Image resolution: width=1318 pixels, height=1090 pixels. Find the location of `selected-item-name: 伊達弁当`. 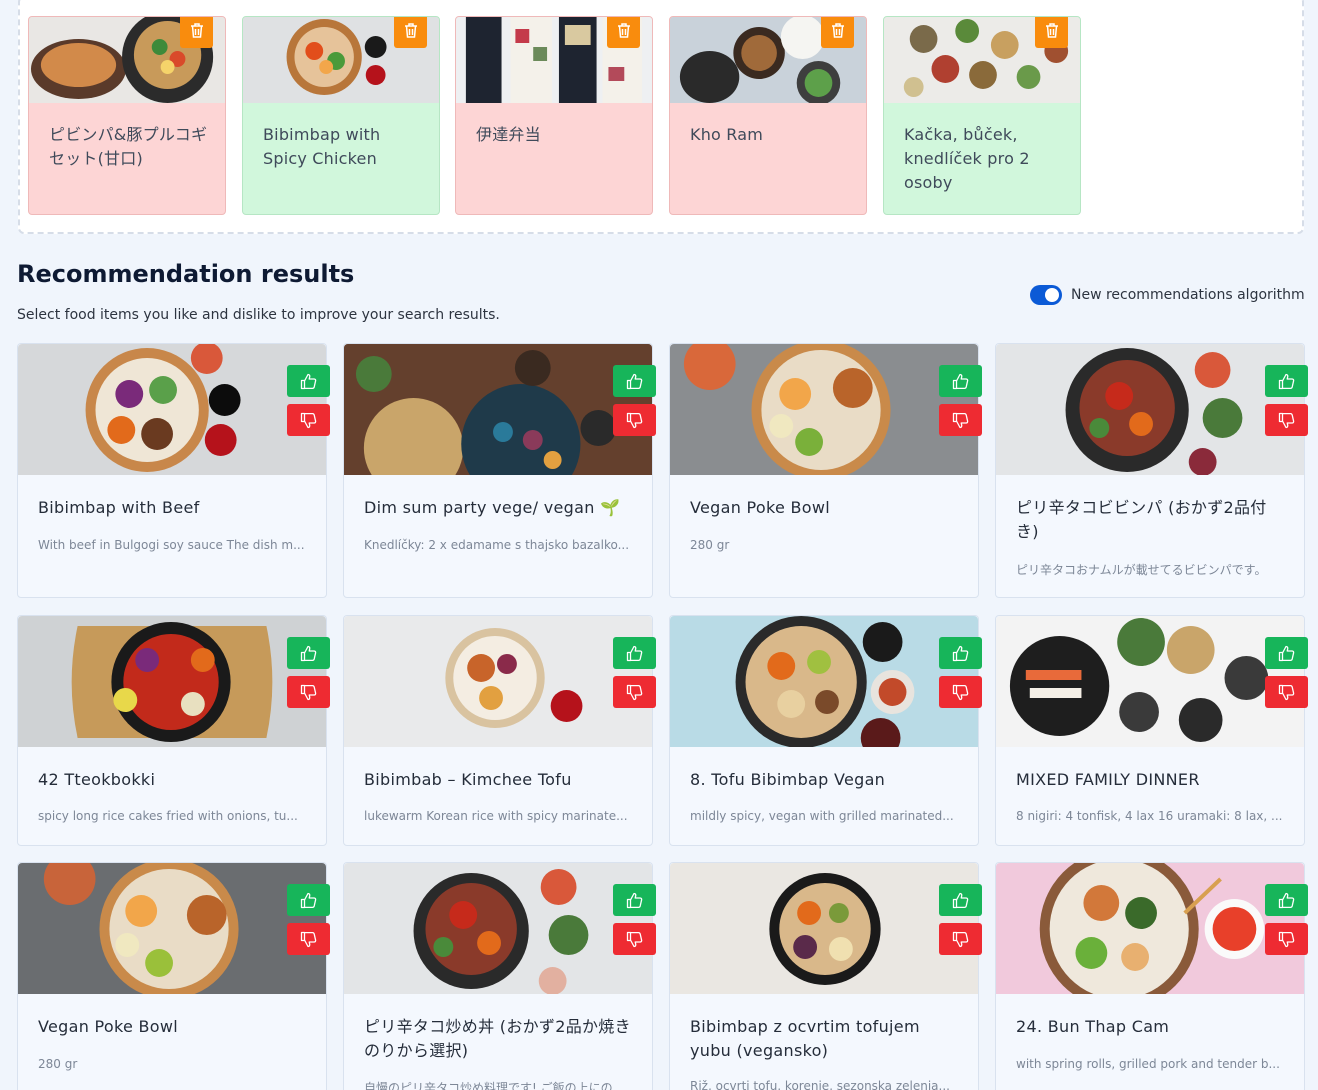

selected-item-name: 伊達弁当 is located at coordinates (508, 134).